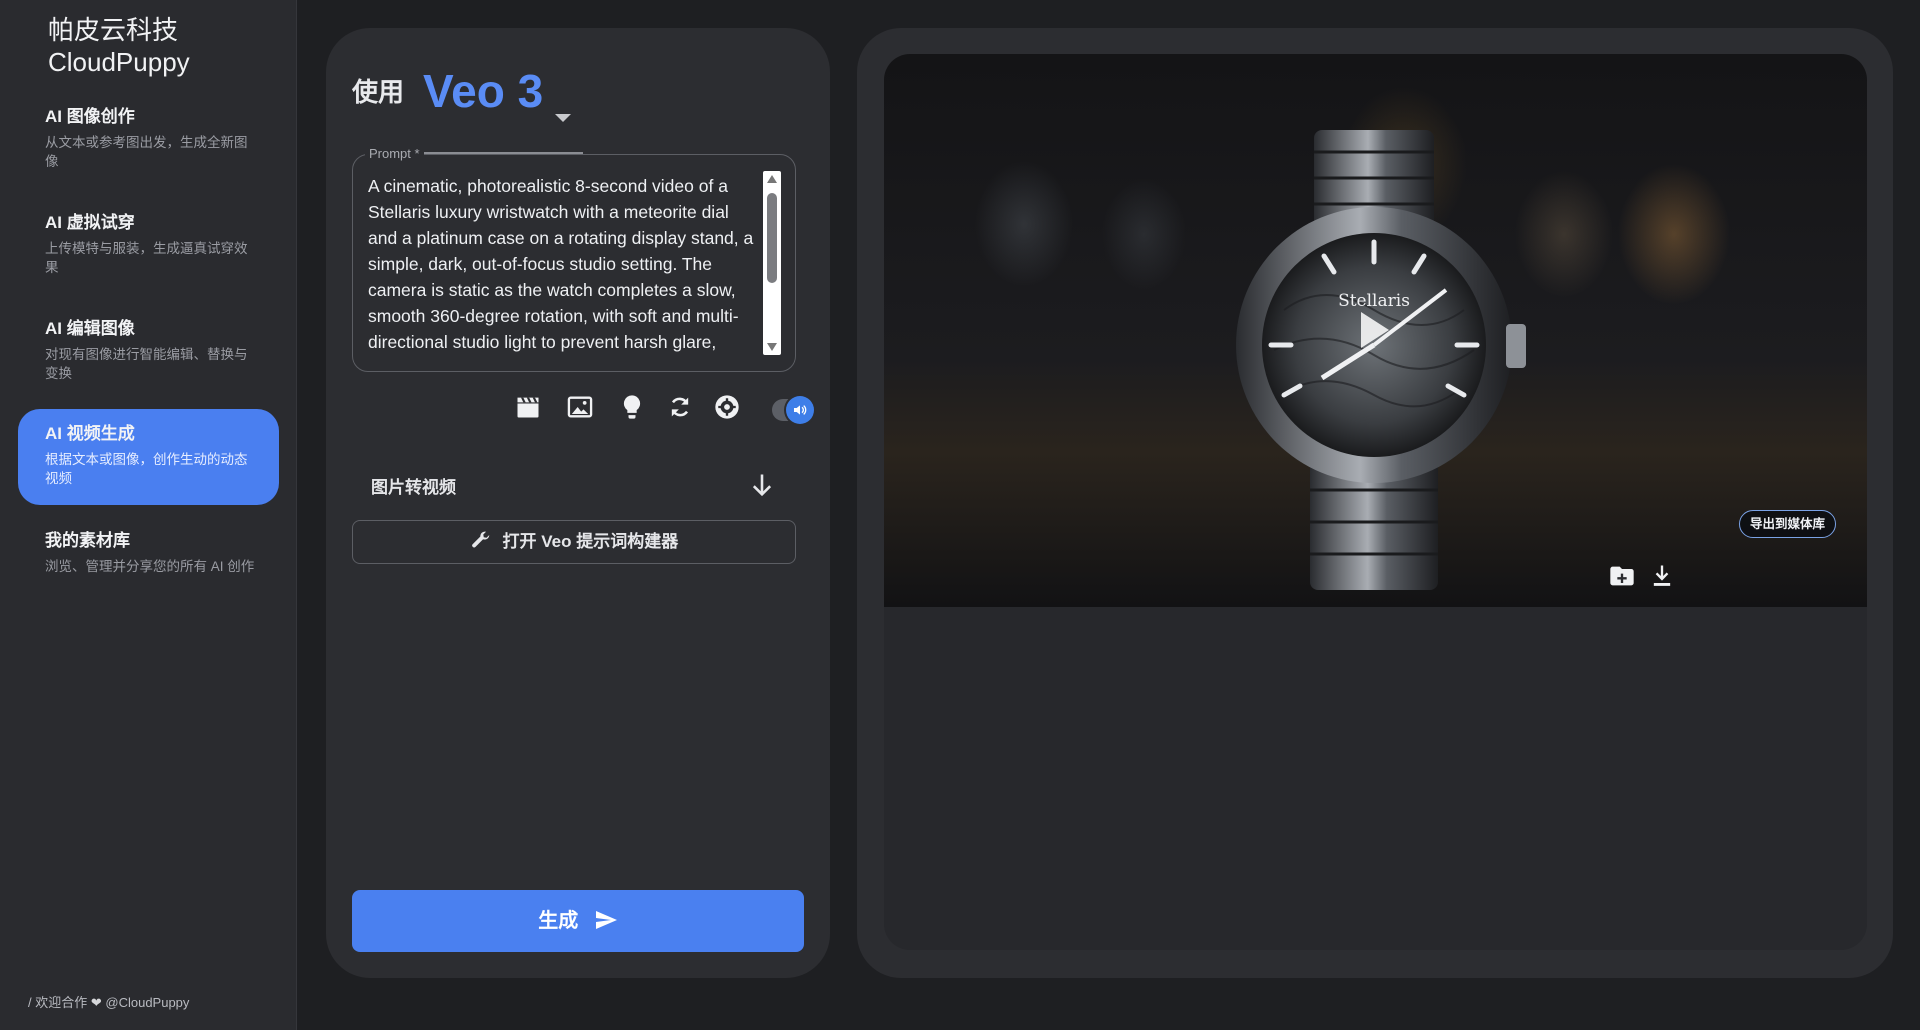  I want to click on footer-prefix: / 欢迎合作, so click(58, 1002).